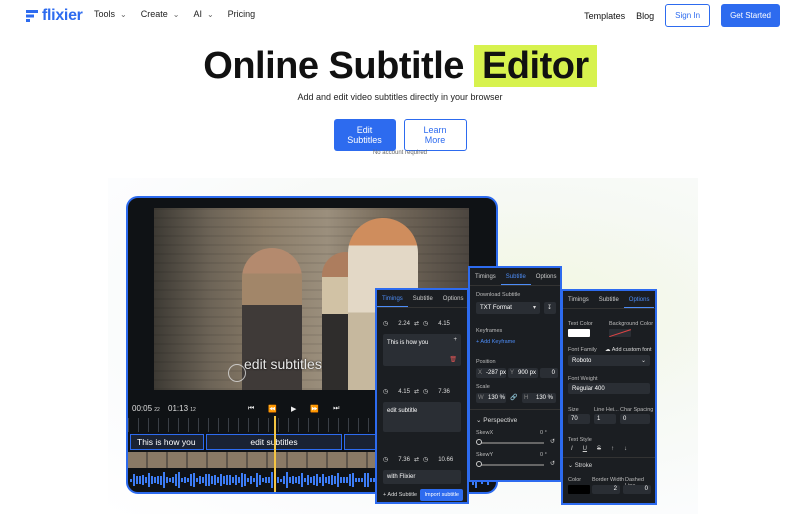 The width and height of the screenshot is (800, 524). I want to click on format-select: TXT Format ▾, so click(508, 308).